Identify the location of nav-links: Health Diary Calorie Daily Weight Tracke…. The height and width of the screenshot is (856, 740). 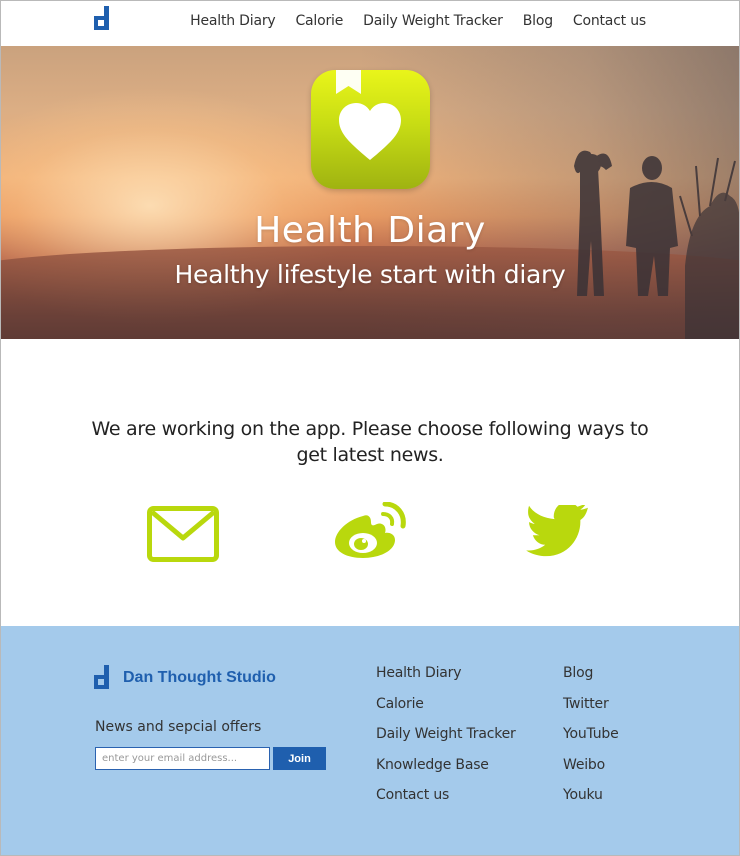
(408, 21).